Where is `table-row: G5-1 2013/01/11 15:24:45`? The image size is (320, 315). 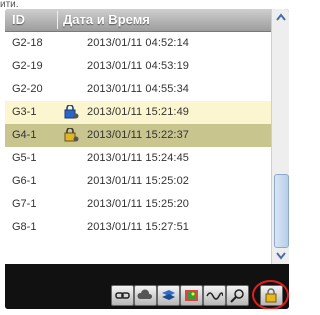
table-row: G5-1 2013/01/11 15:24:45 is located at coordinates (138, 158).